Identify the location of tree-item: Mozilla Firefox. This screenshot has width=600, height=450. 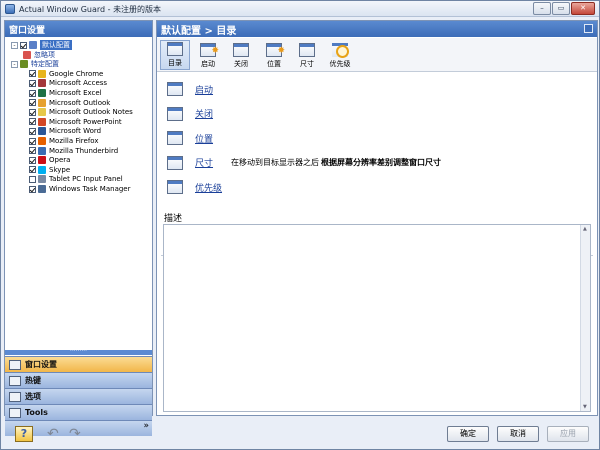
(64, 141).